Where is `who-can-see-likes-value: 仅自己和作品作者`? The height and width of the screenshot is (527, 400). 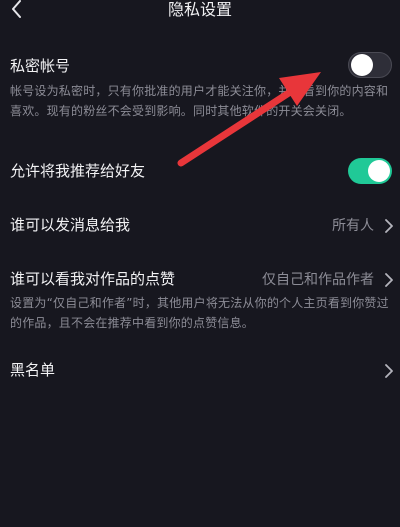
who-can-see-likes-value: 仅自己和作品作者 is located at coordinates (318, 280).